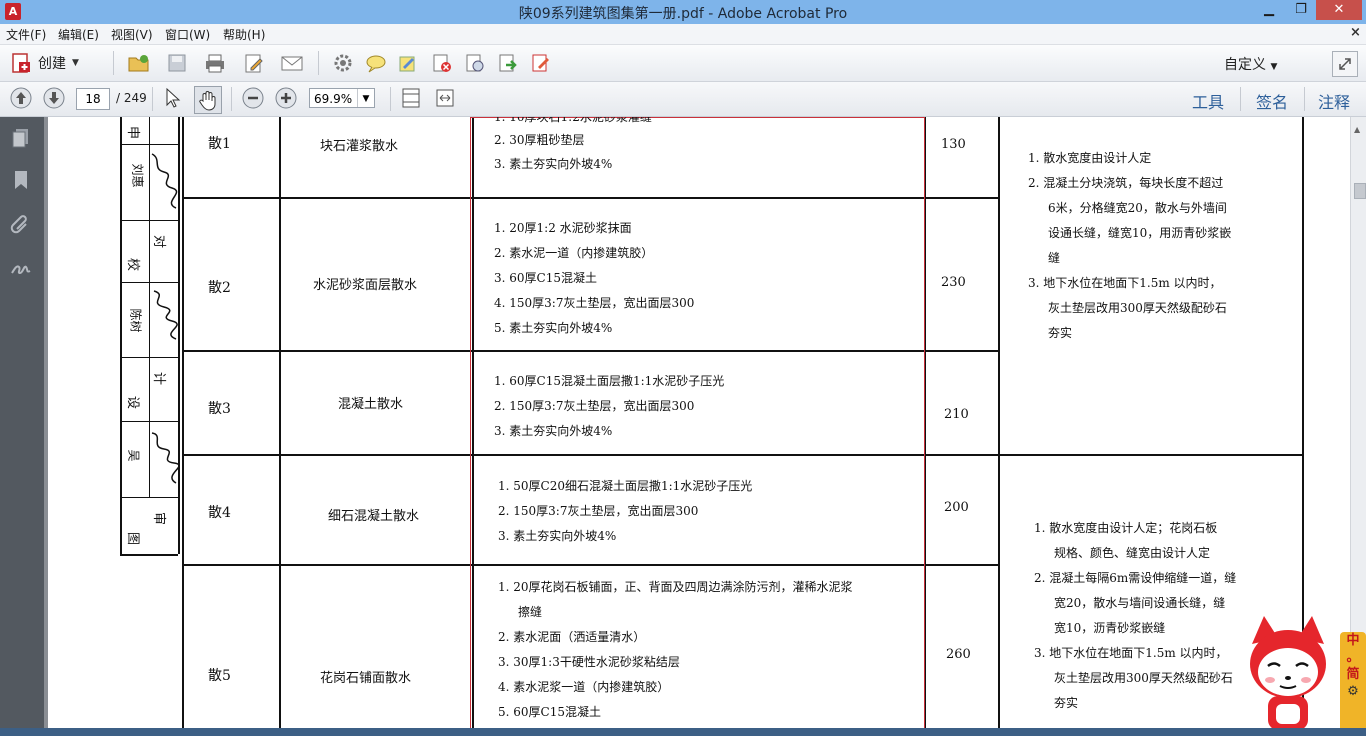 Image resolution: width=1366 pixels, height=736 pixels. Describe the element at coordinates (21, 268) in the screenshot. I see `signatures-icon` at that location.